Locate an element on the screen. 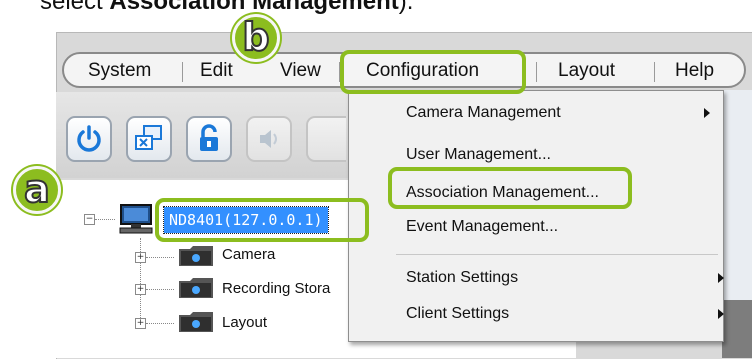  tree-item-recording-storage: Recording Stora is located at coordinates (276, 289).